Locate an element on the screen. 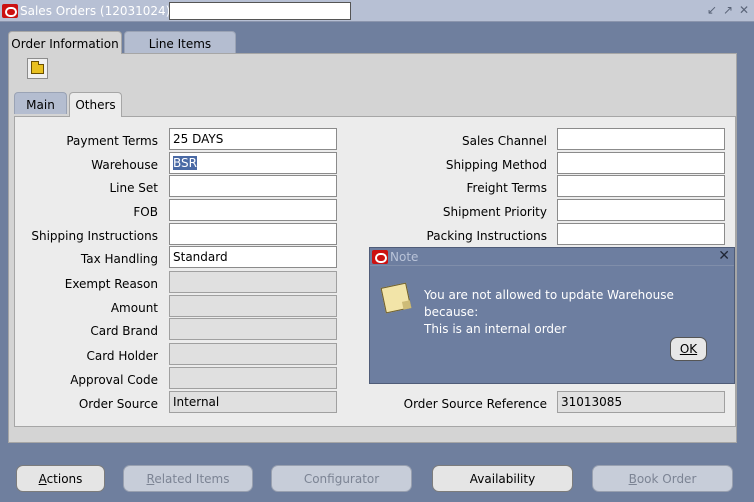  exempt-reason-label: Exempt Reason is located at coordinates (111, 284).